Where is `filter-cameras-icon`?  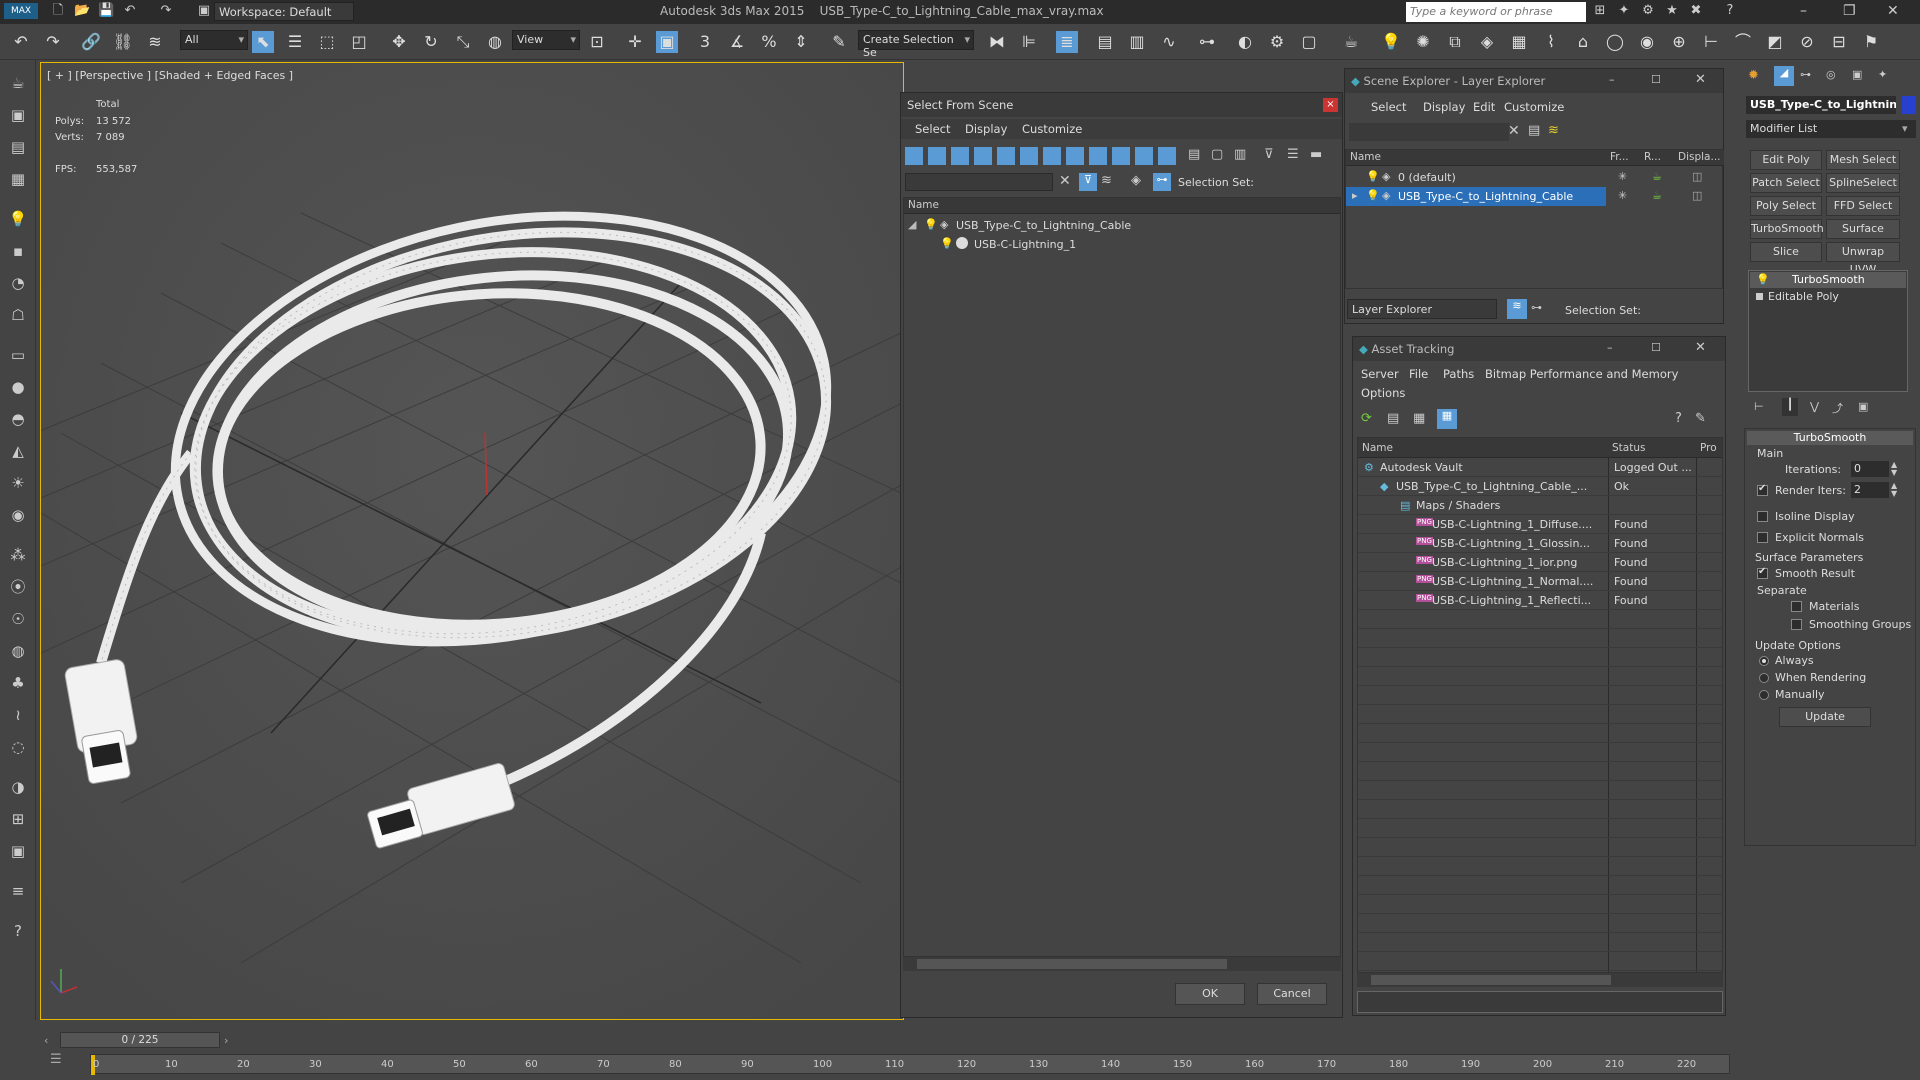 filter-cameras-icon is located at coordinates (983, 156).